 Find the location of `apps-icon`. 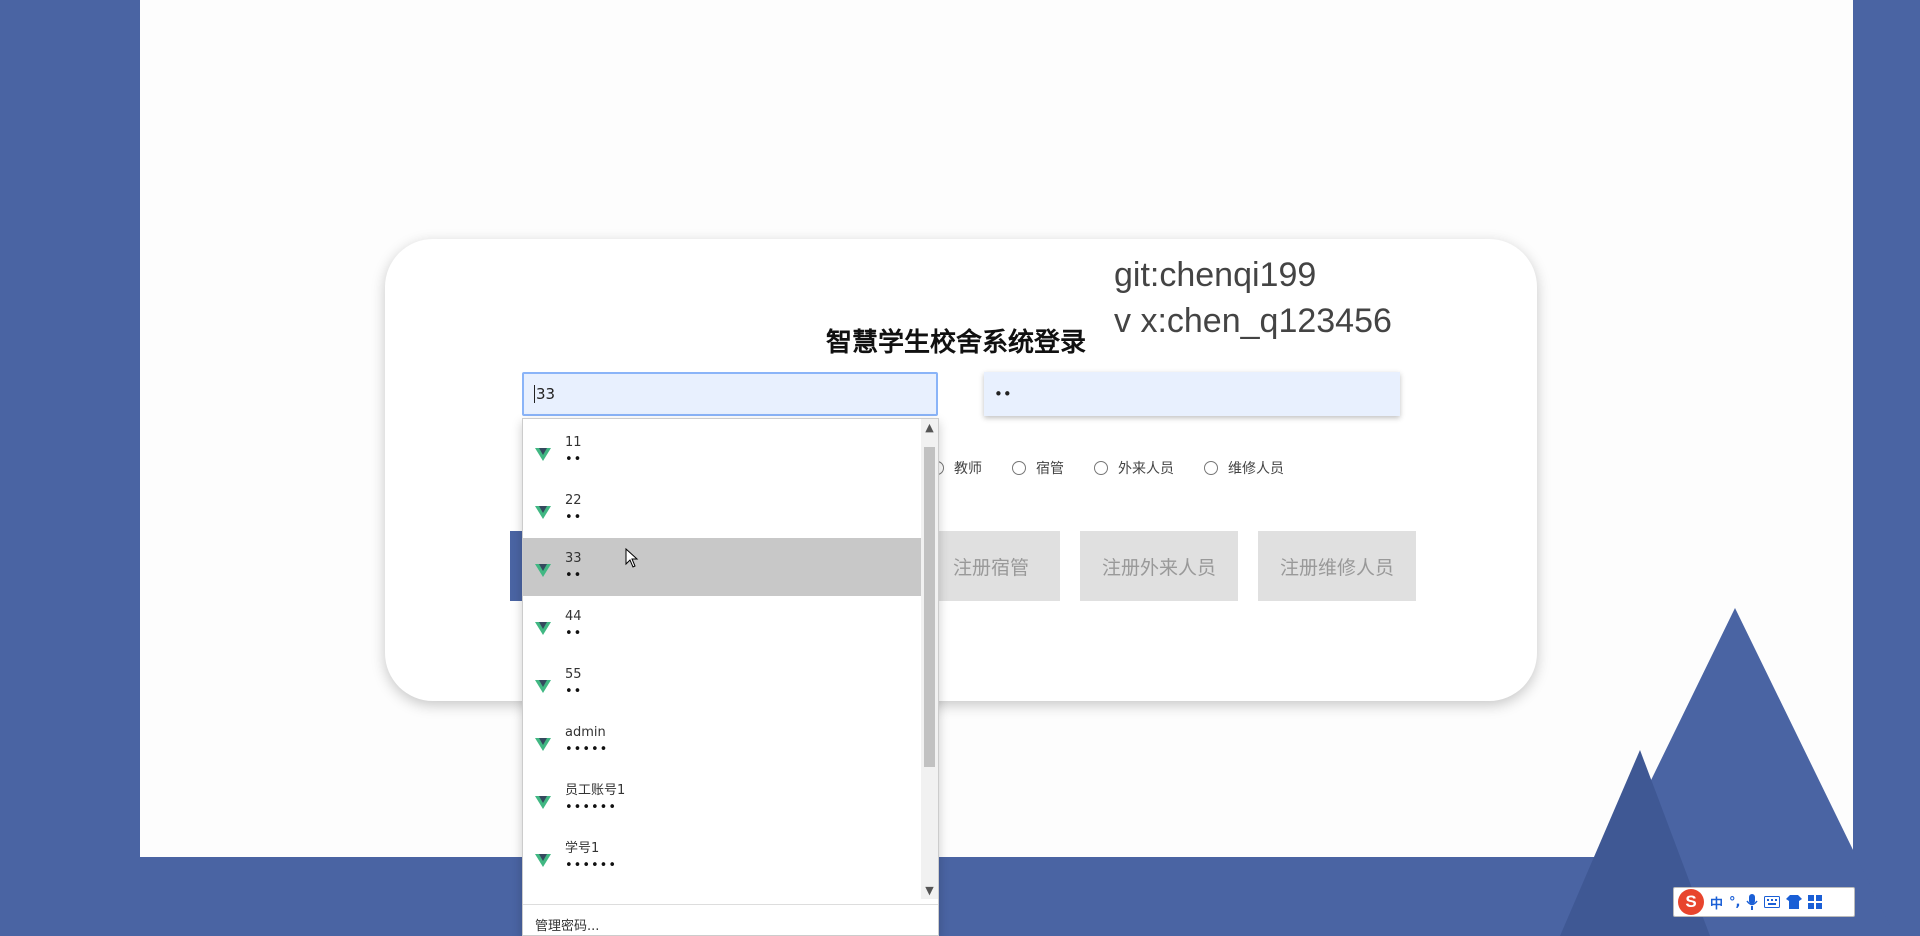

apps-icon is located at coordinates (1815, 902).